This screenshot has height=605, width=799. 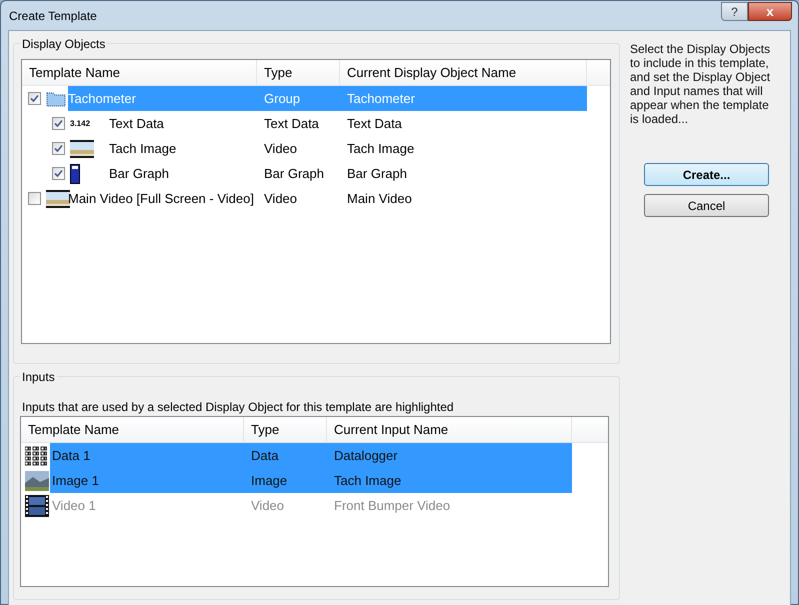 I want to click on template-name: Tach Image, so click(x=143, y=149).